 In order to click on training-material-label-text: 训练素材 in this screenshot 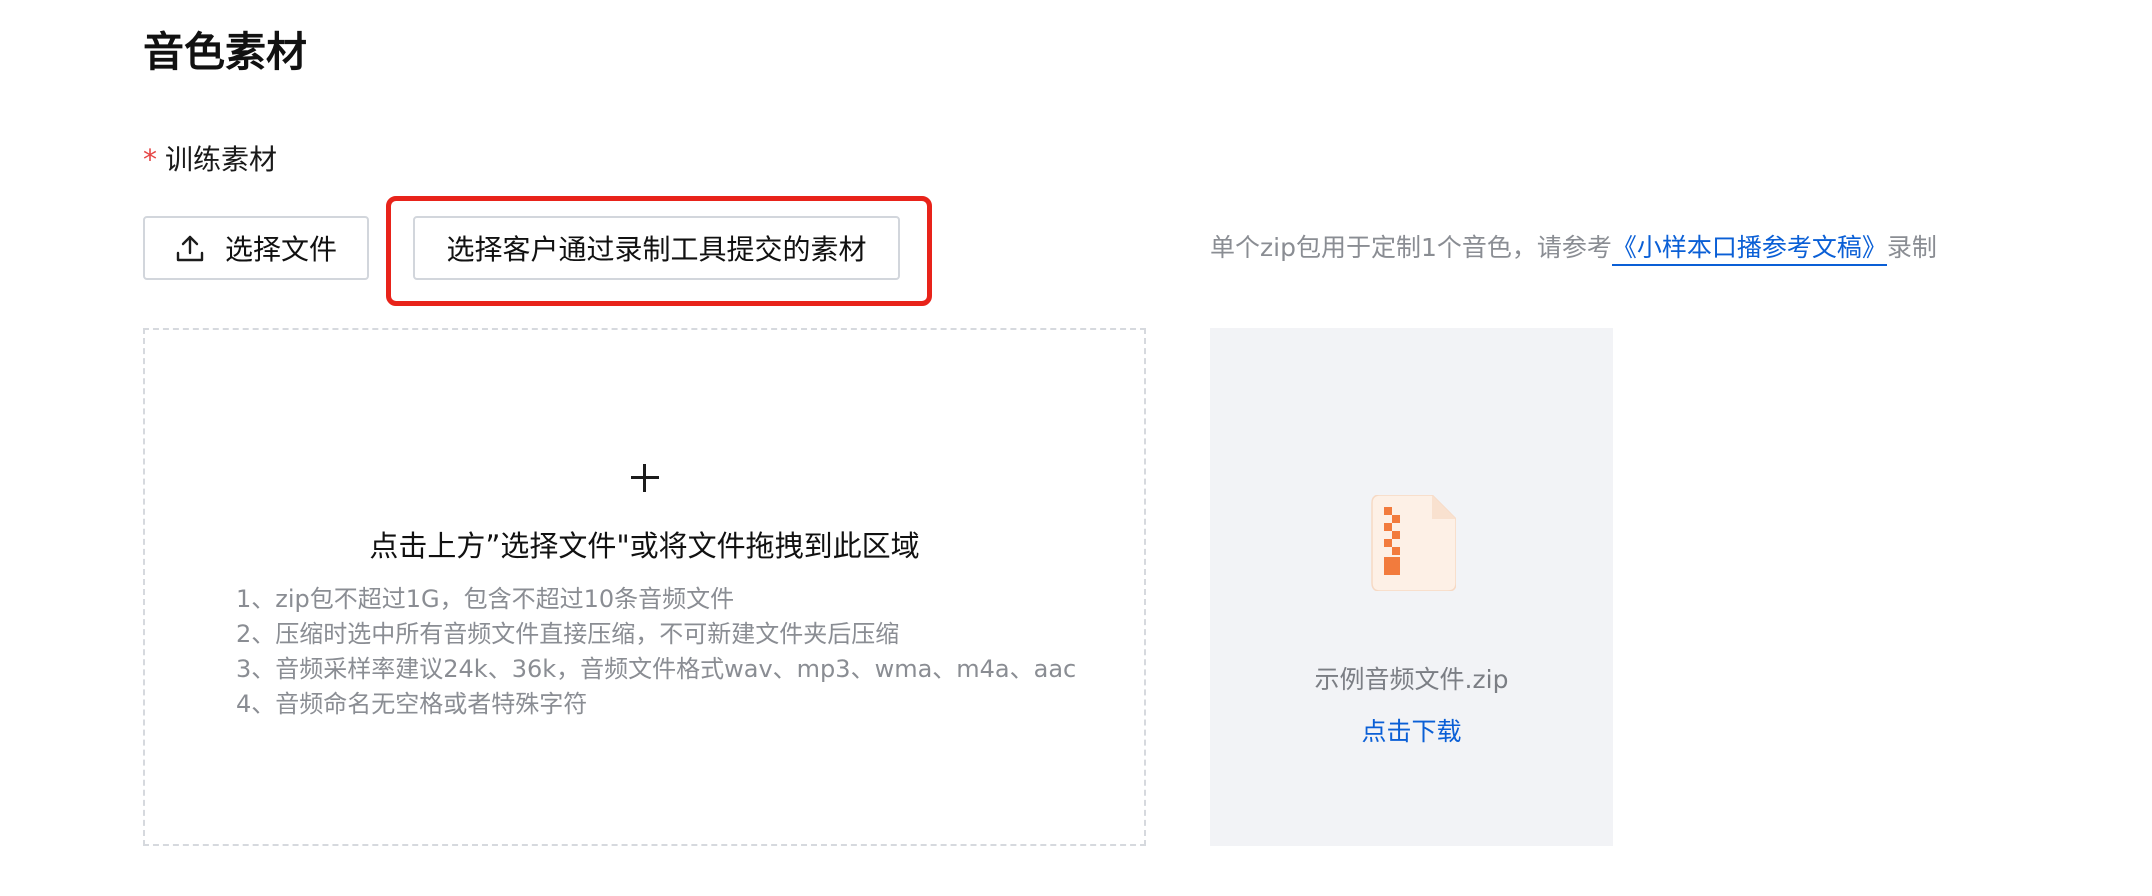, I will do `click(221, 159)`.